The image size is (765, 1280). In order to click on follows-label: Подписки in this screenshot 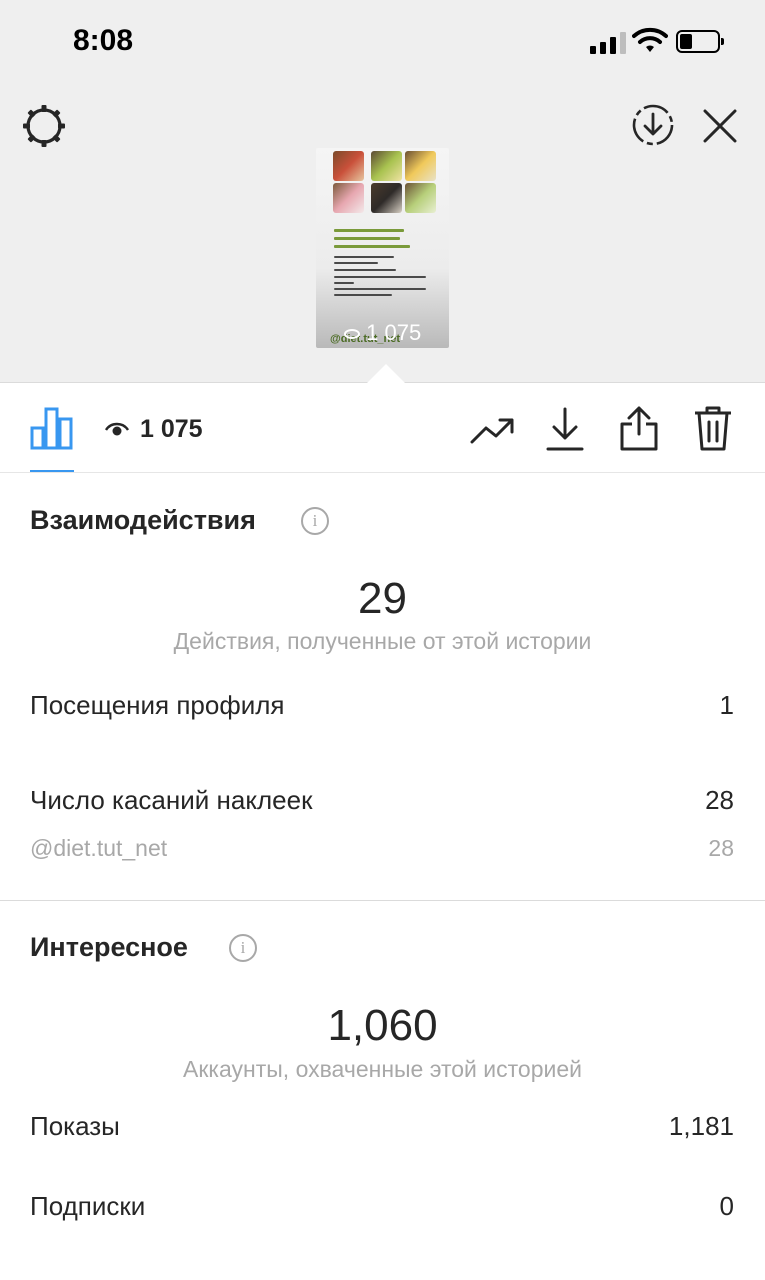, I will do `click(88, 1206)`.